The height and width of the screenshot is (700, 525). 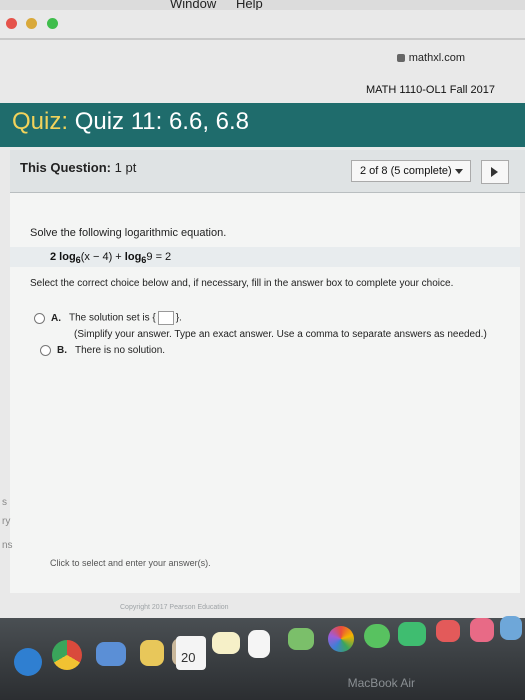 What do you see at coordinates (400, 58) in the screenshot?
I see `lock-icon` at bounding box center [400, 58].